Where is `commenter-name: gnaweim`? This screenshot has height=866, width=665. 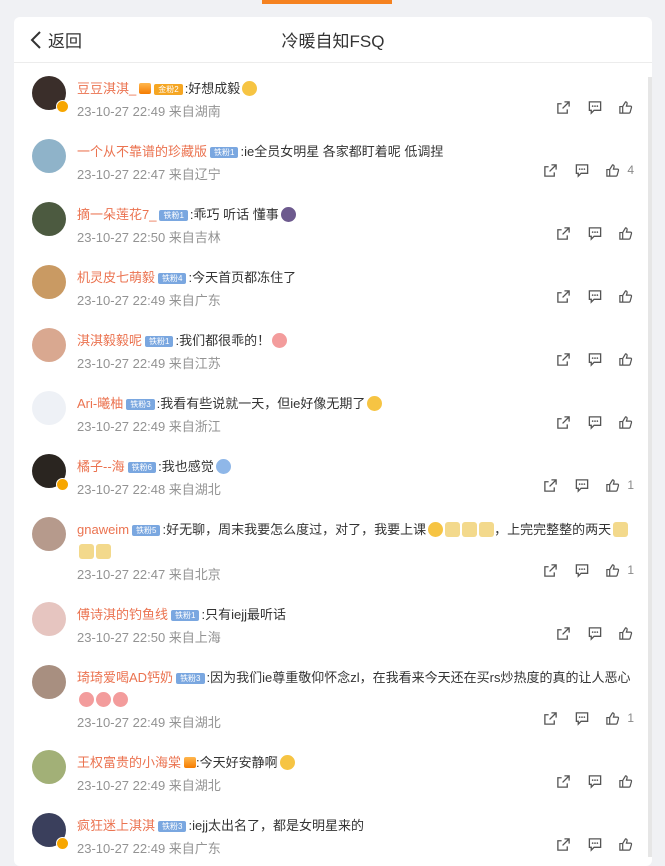 commenter-name: gnaweim is located at coordinates (103, 529).